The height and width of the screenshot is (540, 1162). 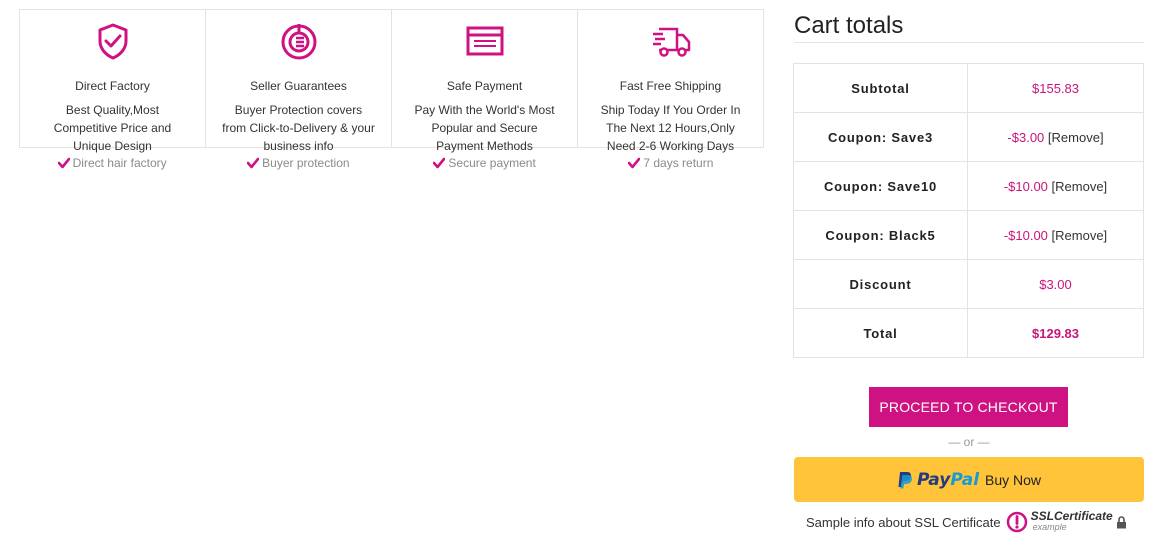 I want to click on check-label: Direct hair factory, so click(x=119, y=163).